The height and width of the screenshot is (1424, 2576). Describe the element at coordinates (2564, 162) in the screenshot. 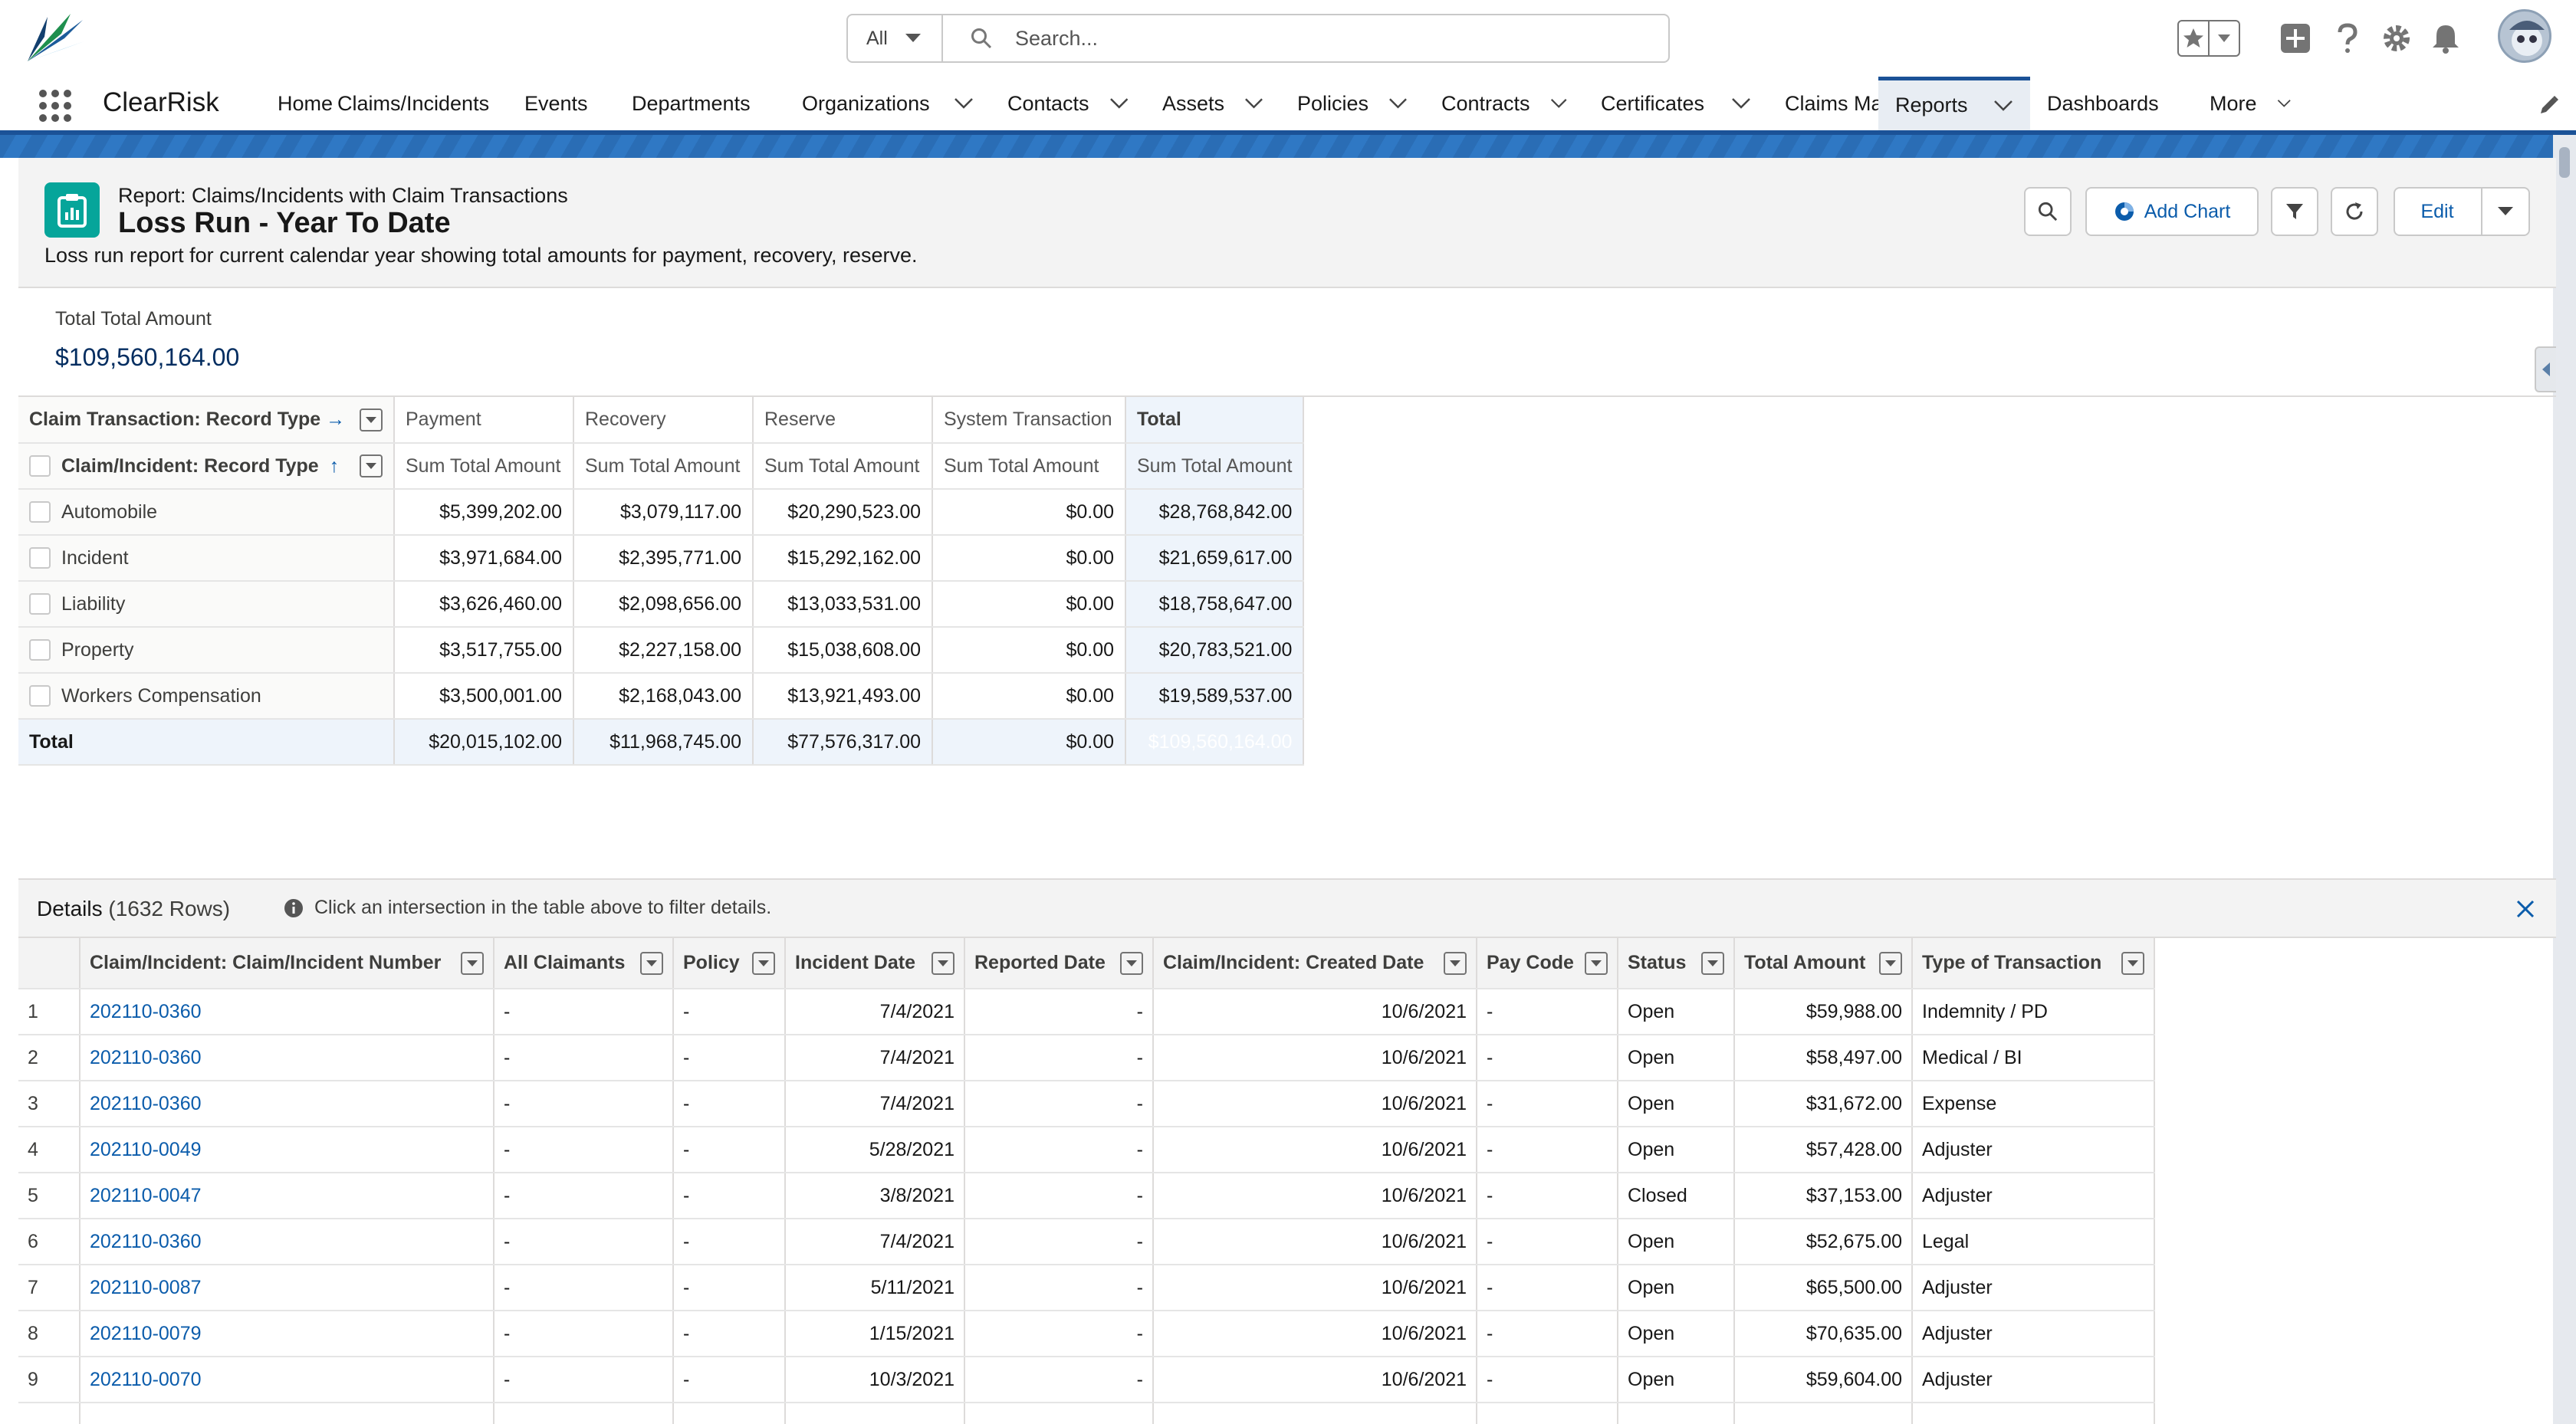

I see `scrollbar-thumb` at that location.